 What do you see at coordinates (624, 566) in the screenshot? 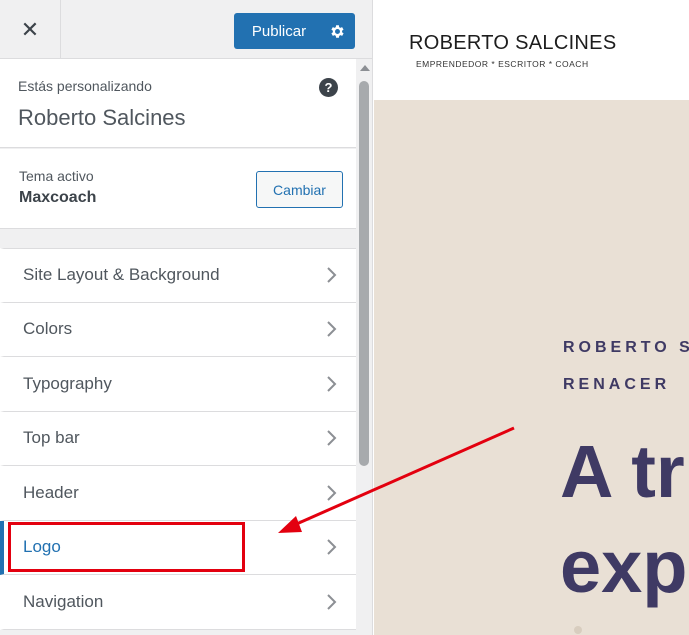
I see `hero-heading: exp` at bounding box center [624, 566].